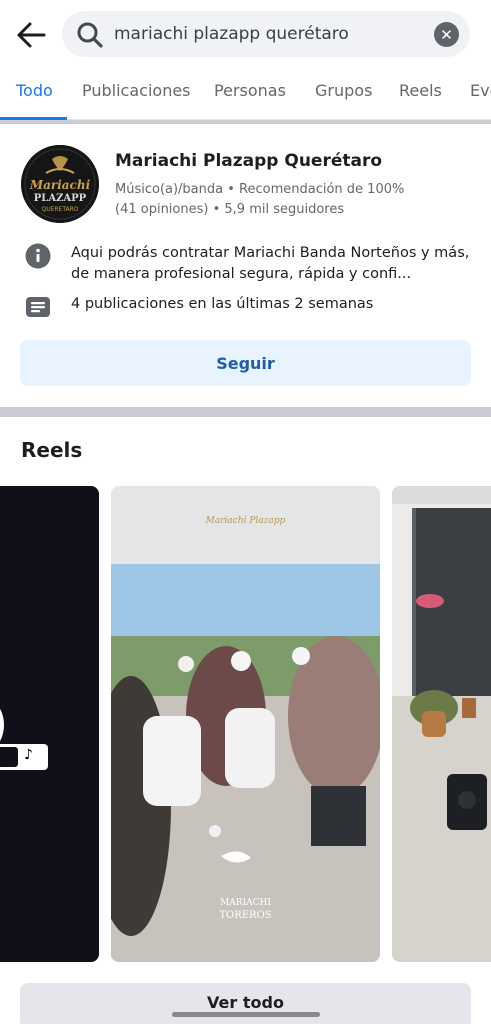 The width and height of the screenshot is (491, 1024). Describe the element at coordinates (245, 363) in the screenshot. I see `follow-button: Seguir` at that location.